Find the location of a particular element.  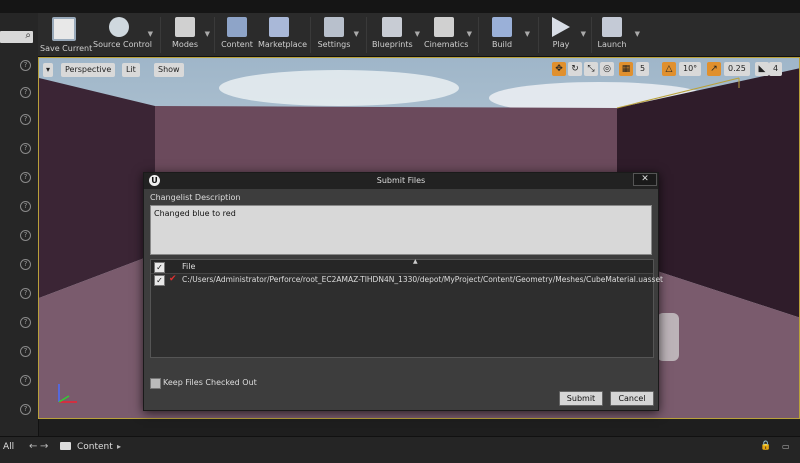

cancel-button: Cancel is located at coordinates (632, 398).